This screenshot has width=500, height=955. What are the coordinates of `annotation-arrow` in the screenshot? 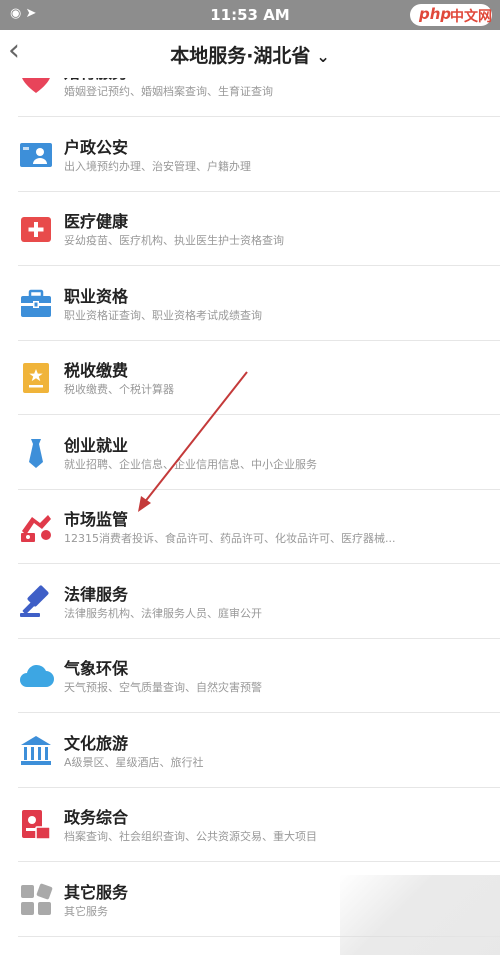 It's located at (193, 441).